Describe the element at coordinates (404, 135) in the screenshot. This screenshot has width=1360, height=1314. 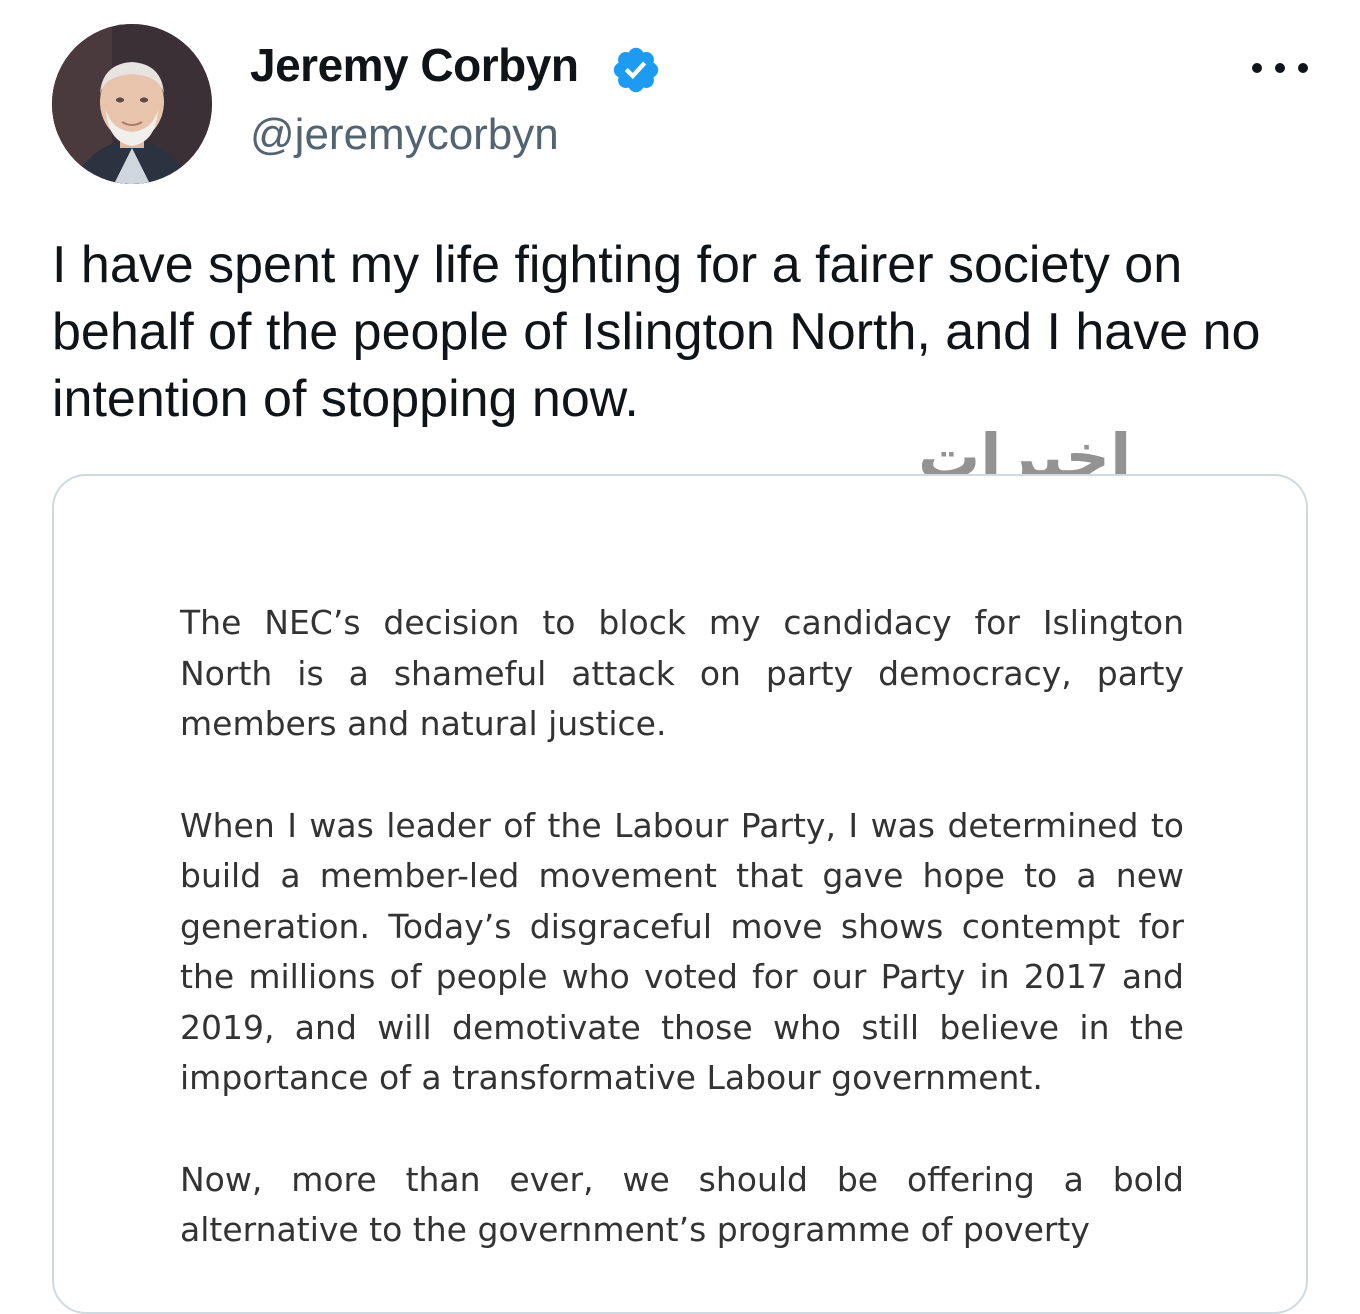
I see `author-handle: @jeremycorbyn` at that location.